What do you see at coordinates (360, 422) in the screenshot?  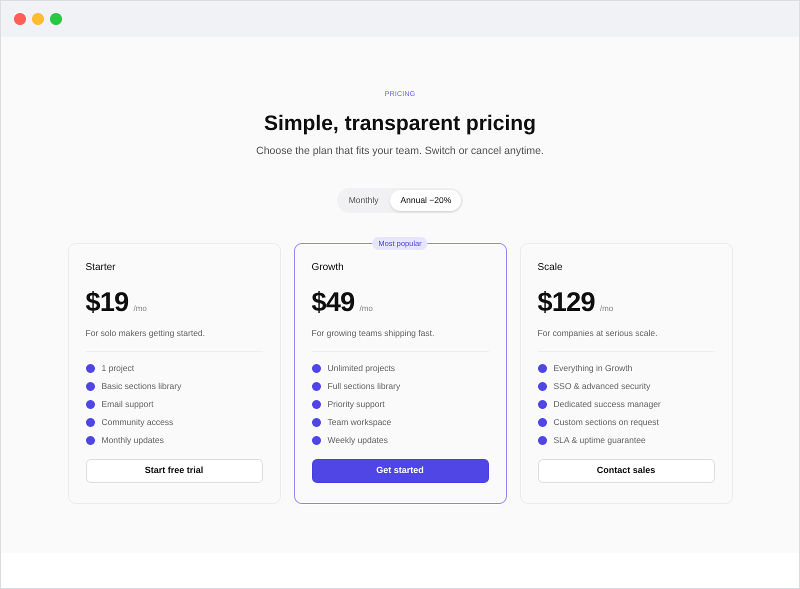 I see `feature-text: Team workspace` at bounding box center [360, 422].